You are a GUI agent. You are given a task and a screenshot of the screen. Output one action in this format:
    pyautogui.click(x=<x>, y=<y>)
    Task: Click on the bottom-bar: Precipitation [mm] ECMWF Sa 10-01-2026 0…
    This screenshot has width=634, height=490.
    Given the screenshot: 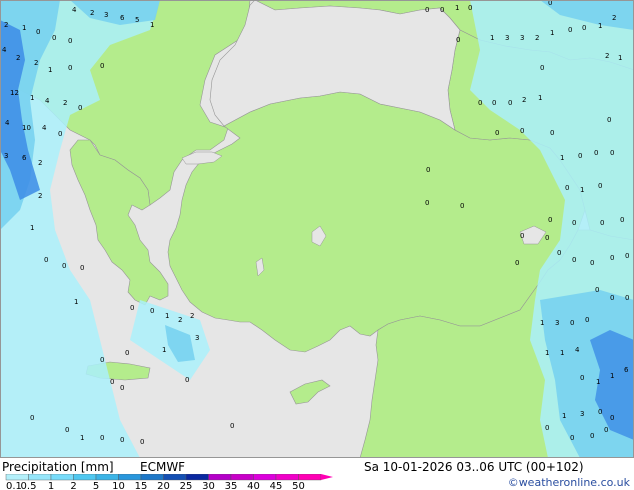 What is the action you would take?
    pyautogui.click(x=317, y=474)
    